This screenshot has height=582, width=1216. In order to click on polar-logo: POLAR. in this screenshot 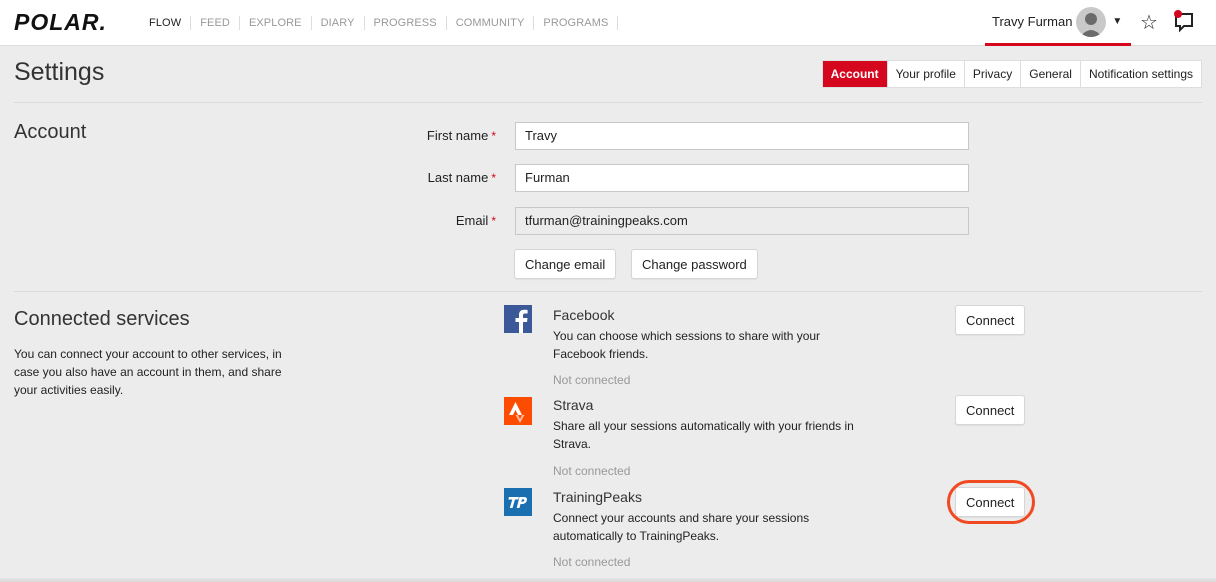, I will do `click(74, 22)`.